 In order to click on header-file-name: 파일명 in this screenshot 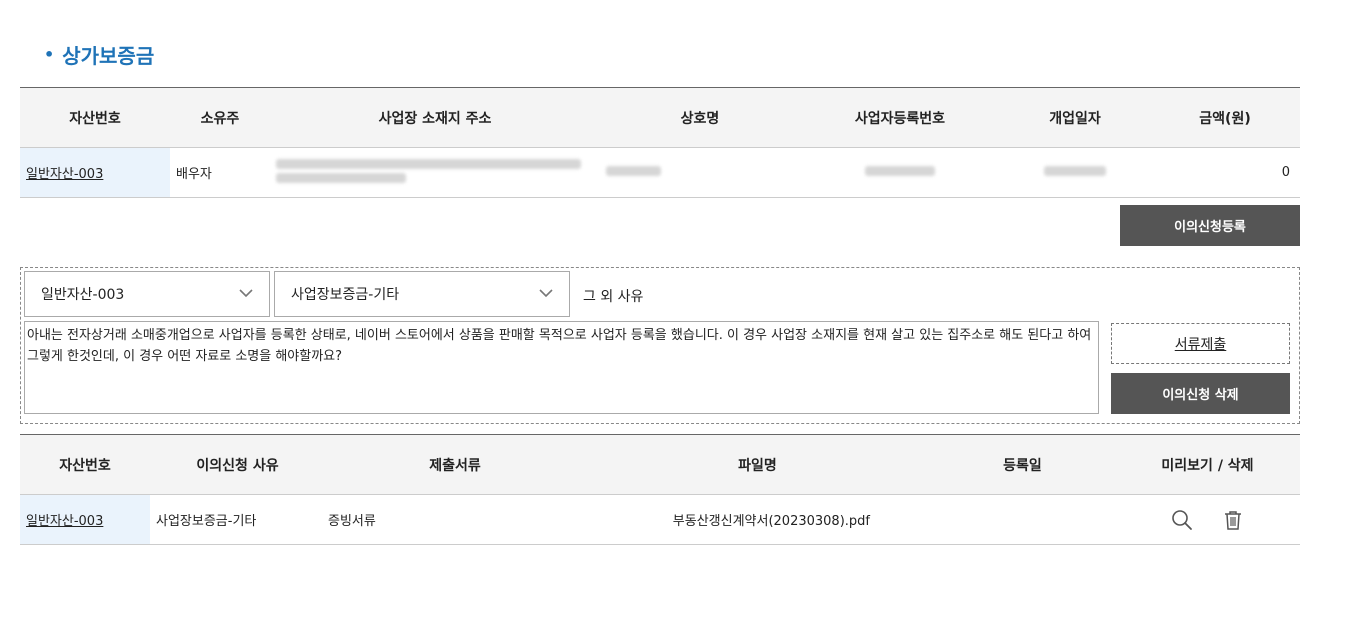, I will do `click(757, 464)`.